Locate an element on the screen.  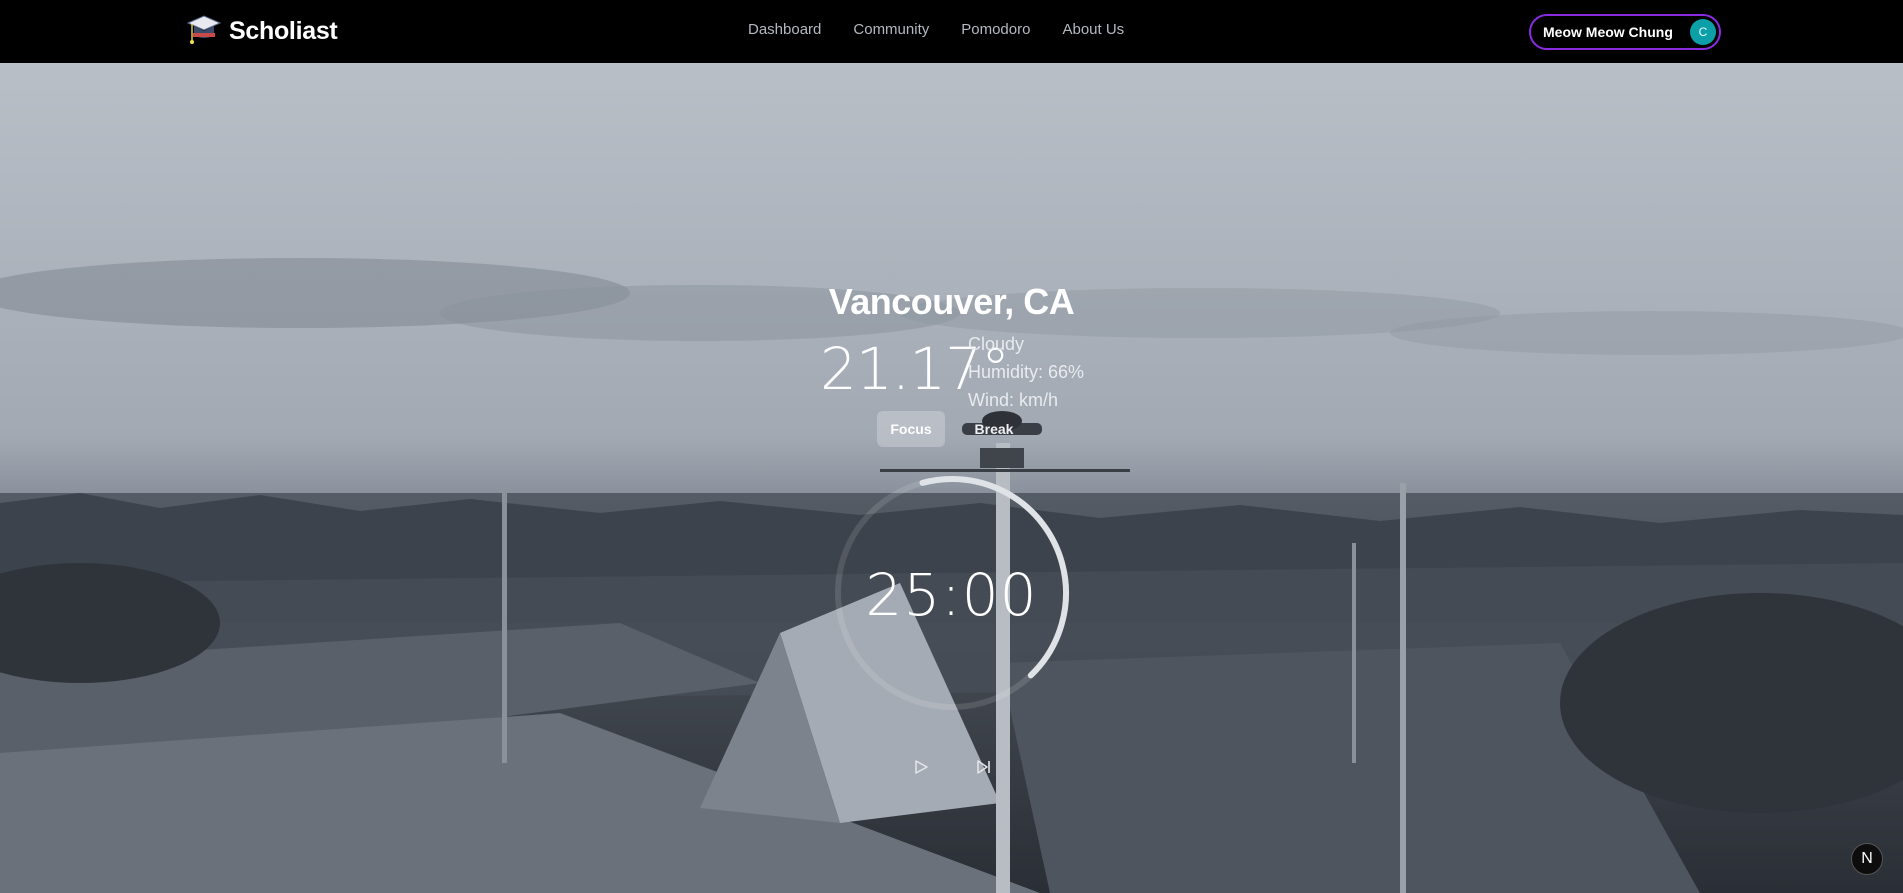
nav-dashboard: Dashboard is located at coordinates (784, 29).